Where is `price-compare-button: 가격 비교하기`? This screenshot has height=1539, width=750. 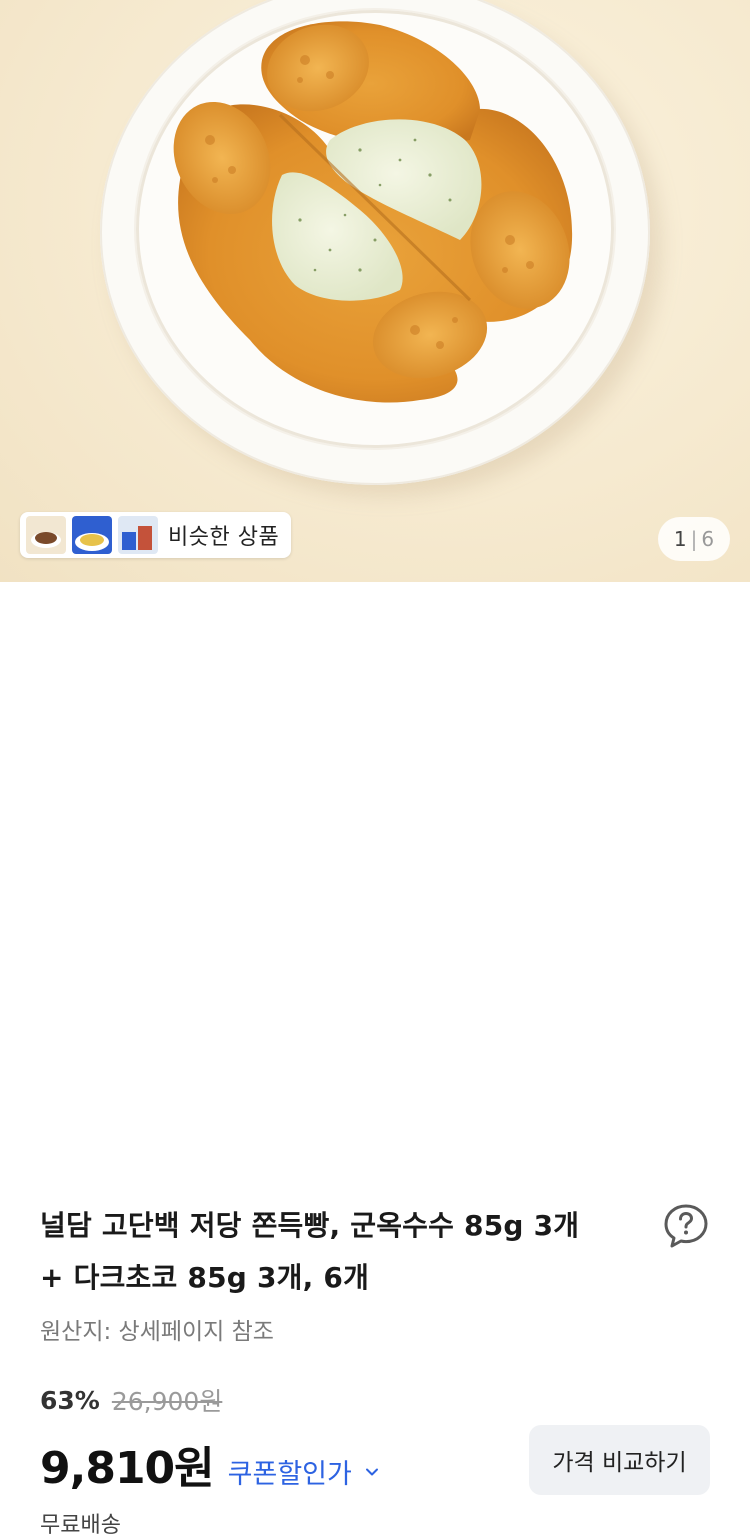 price-compare-button: 가격 비교하기 is located at coordinates (619, 1460).